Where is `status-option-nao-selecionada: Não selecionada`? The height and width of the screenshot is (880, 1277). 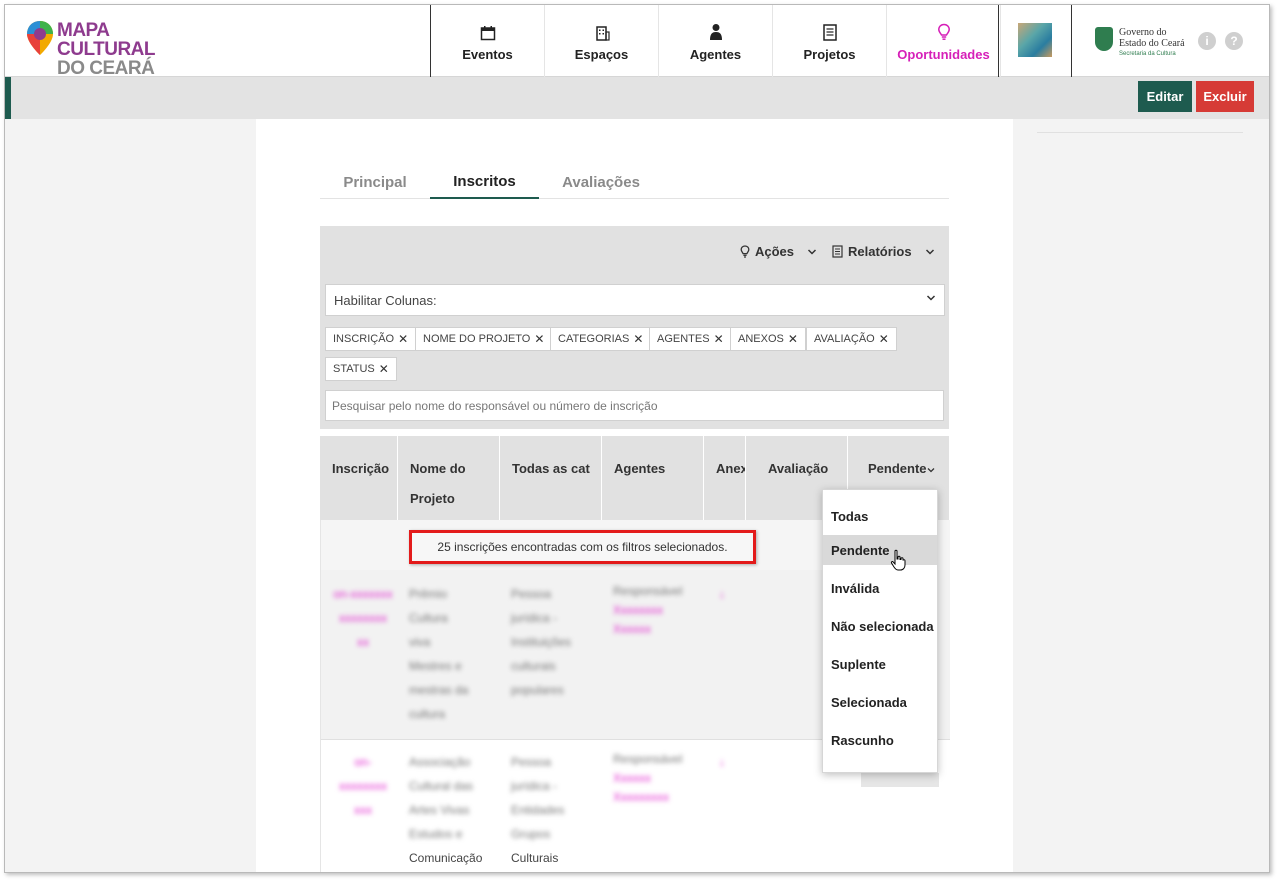 status-option-nao-selecionada: Não selecionada is located at coordinates (880, 626).